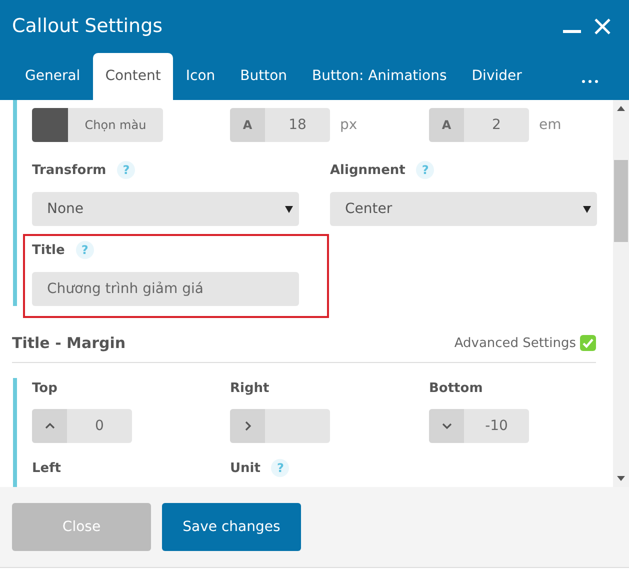 This screenshot has width=629, height=573. I want to click on field-label: Bottom, so click(456, 388).